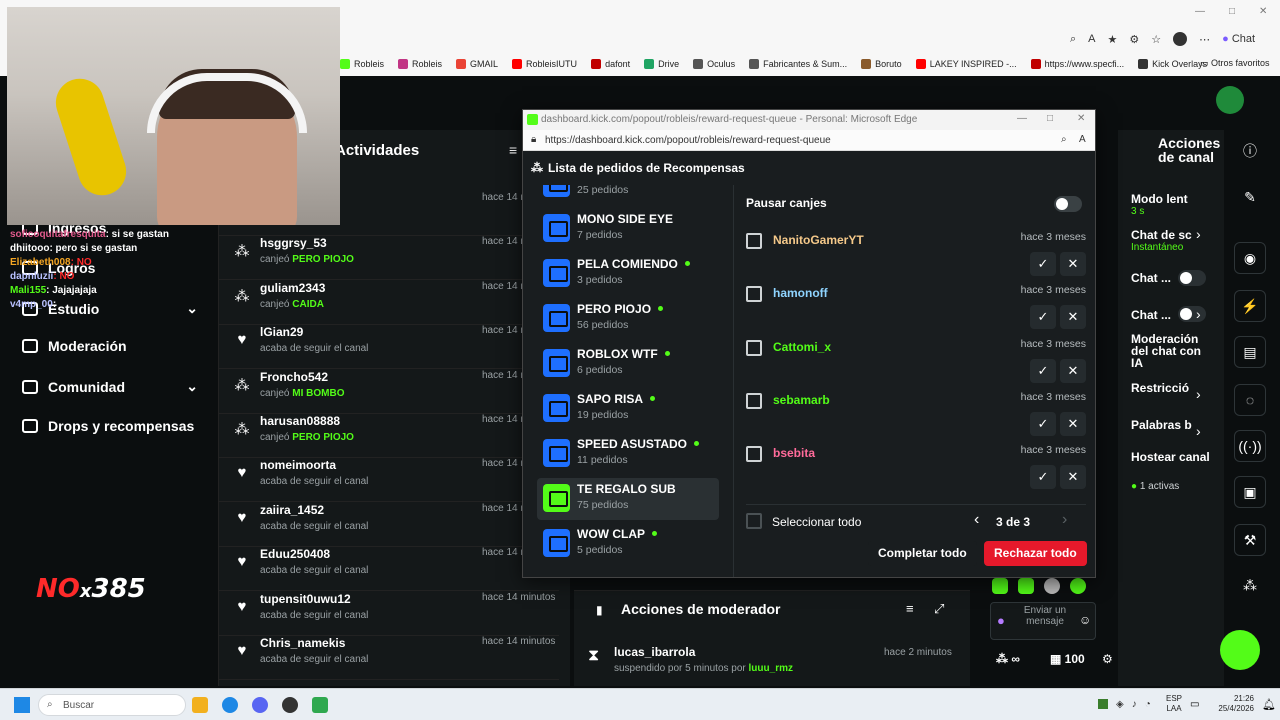 The image size is (1280, 720). What do you see at coordinates (802, 347) in the screenshot?
I see `request-user: Cattomi_x` at bounding box center [802, 347].